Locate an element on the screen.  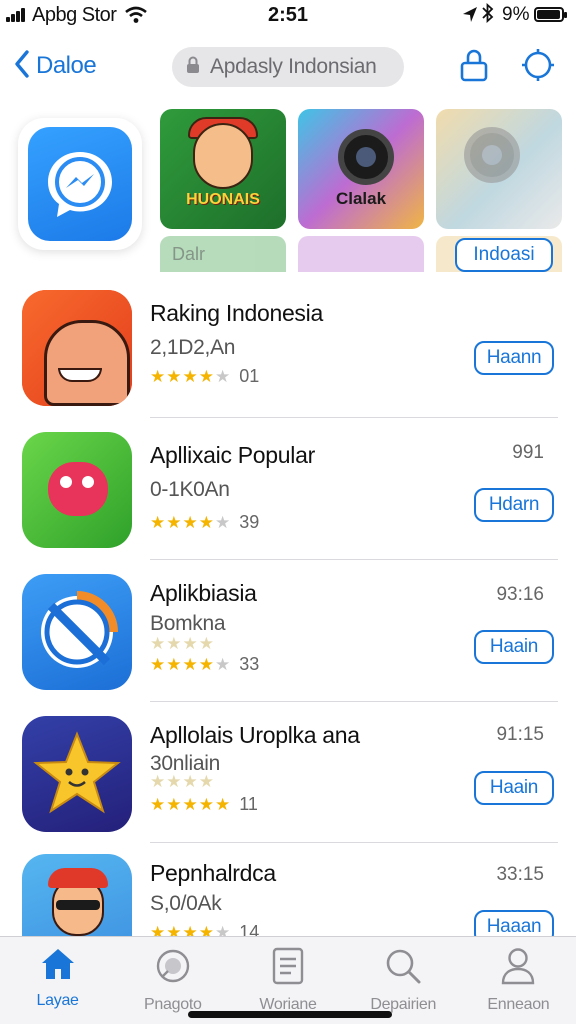
back-label: Daloe is located at coordinates (66, 65).